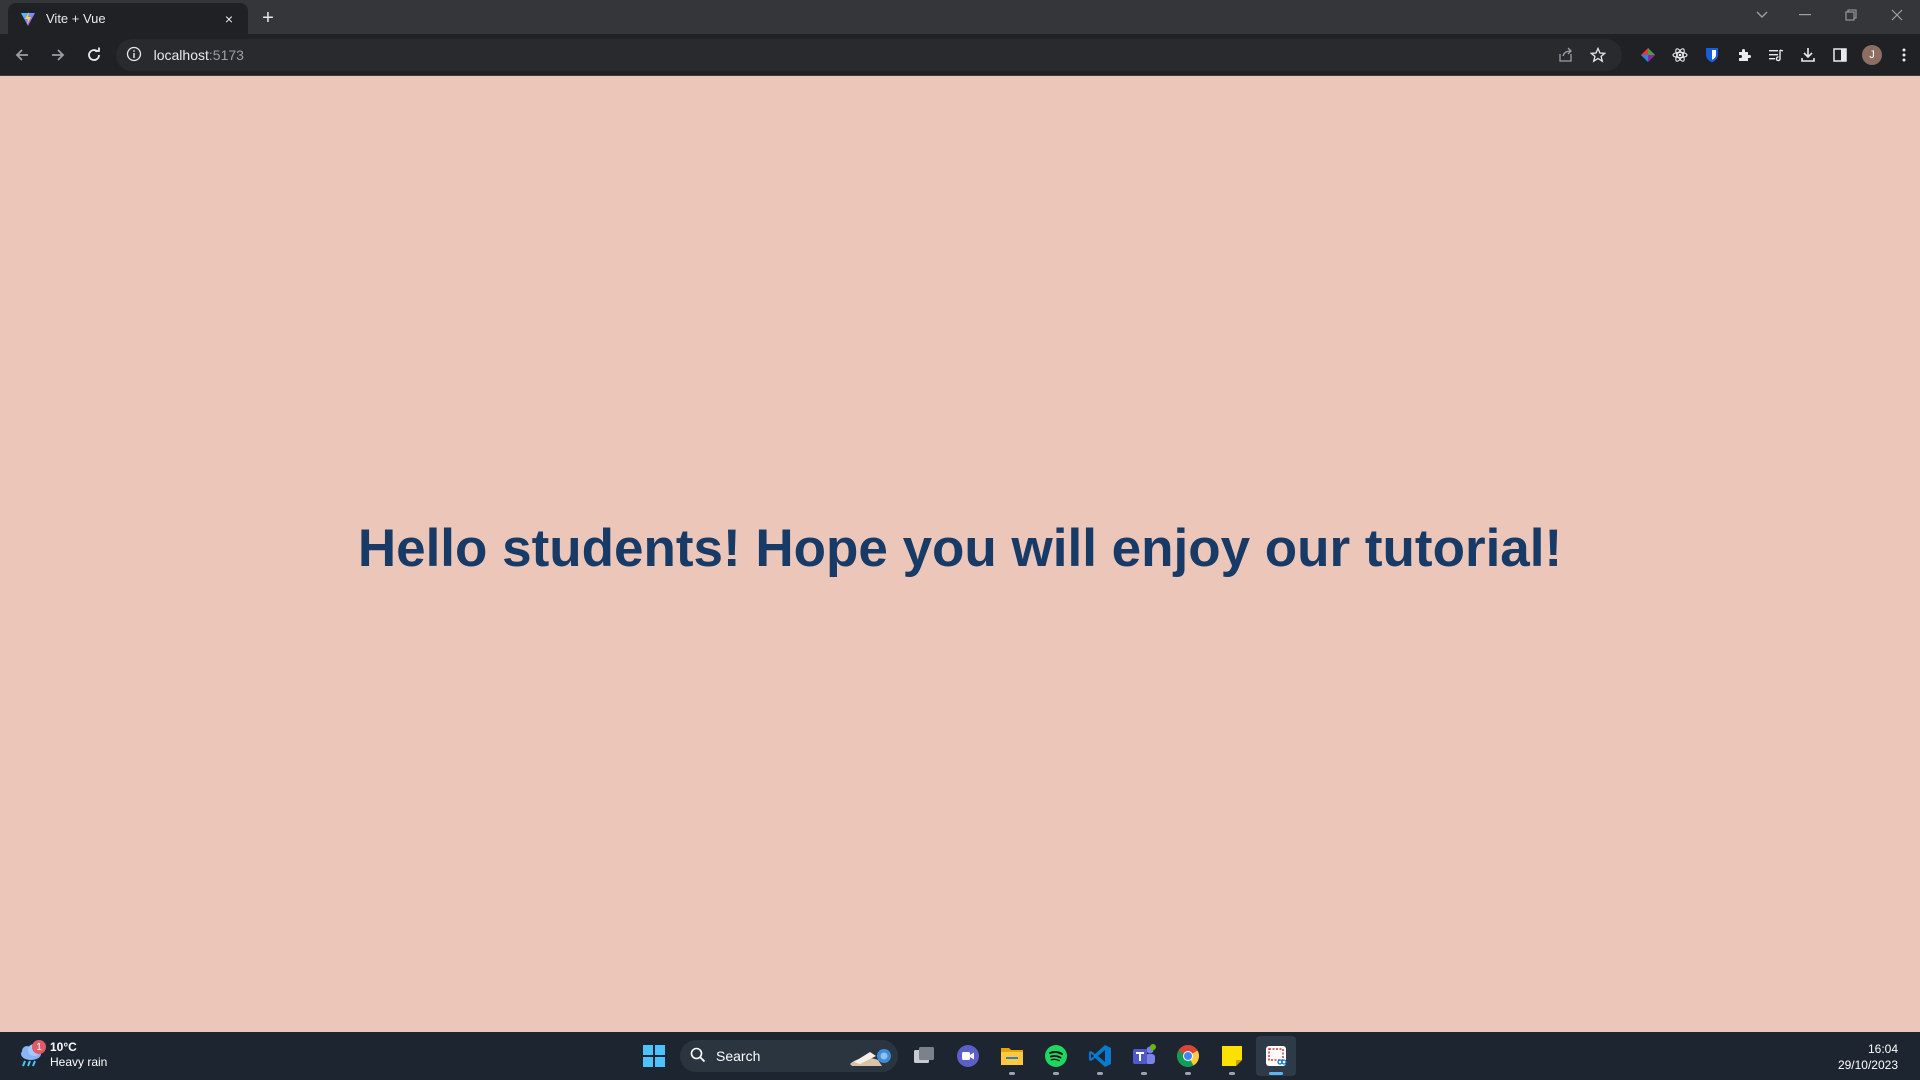  Describe the element at coordinates (654, 1056) in the screenshot. I see `start-icon` at that location.